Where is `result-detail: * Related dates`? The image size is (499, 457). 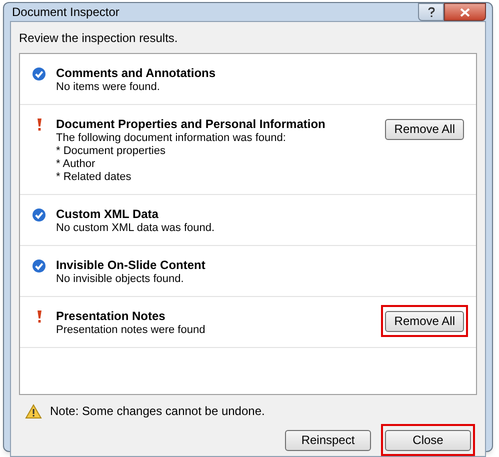 result-detail: * Related dates is located at coordinates (94, 177).